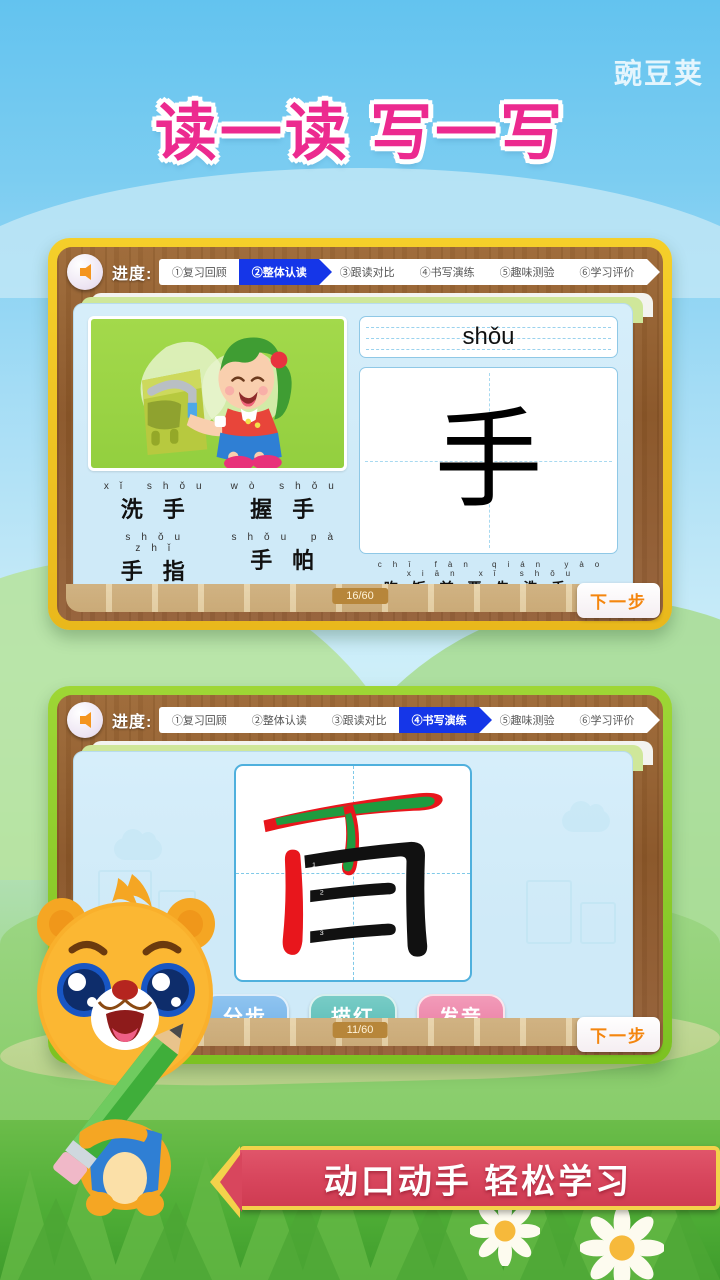 The image size is (720, 1280). What do you see at coordinates (494, 569) in the screenshot?
I see `sentence-pinyin: chī fàn qián yào xiān xǐ shǒu` at bounding box center [494, 569].